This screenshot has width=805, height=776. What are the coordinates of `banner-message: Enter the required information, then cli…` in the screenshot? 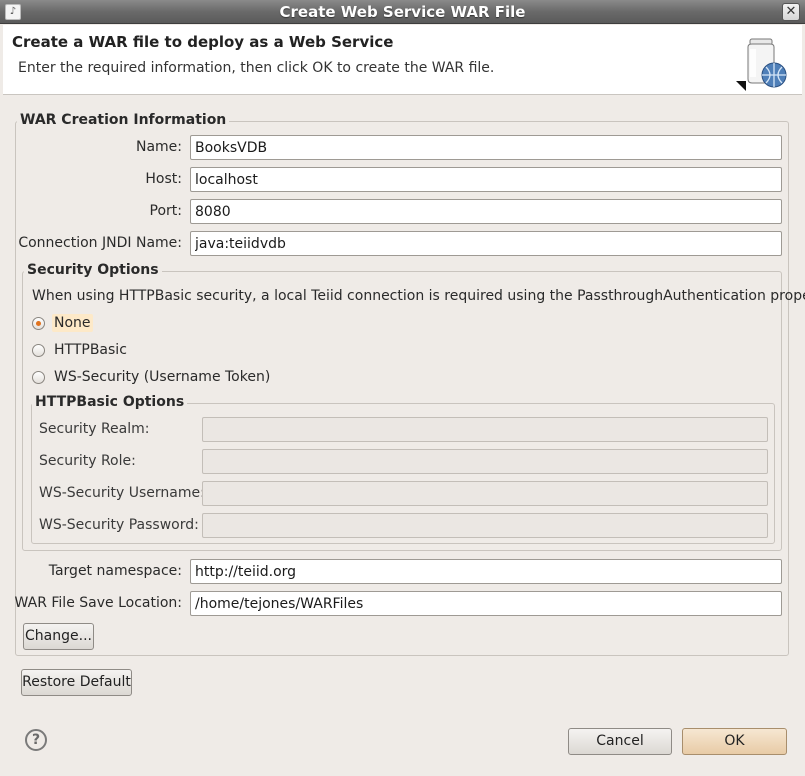 It's located at (256, 68).